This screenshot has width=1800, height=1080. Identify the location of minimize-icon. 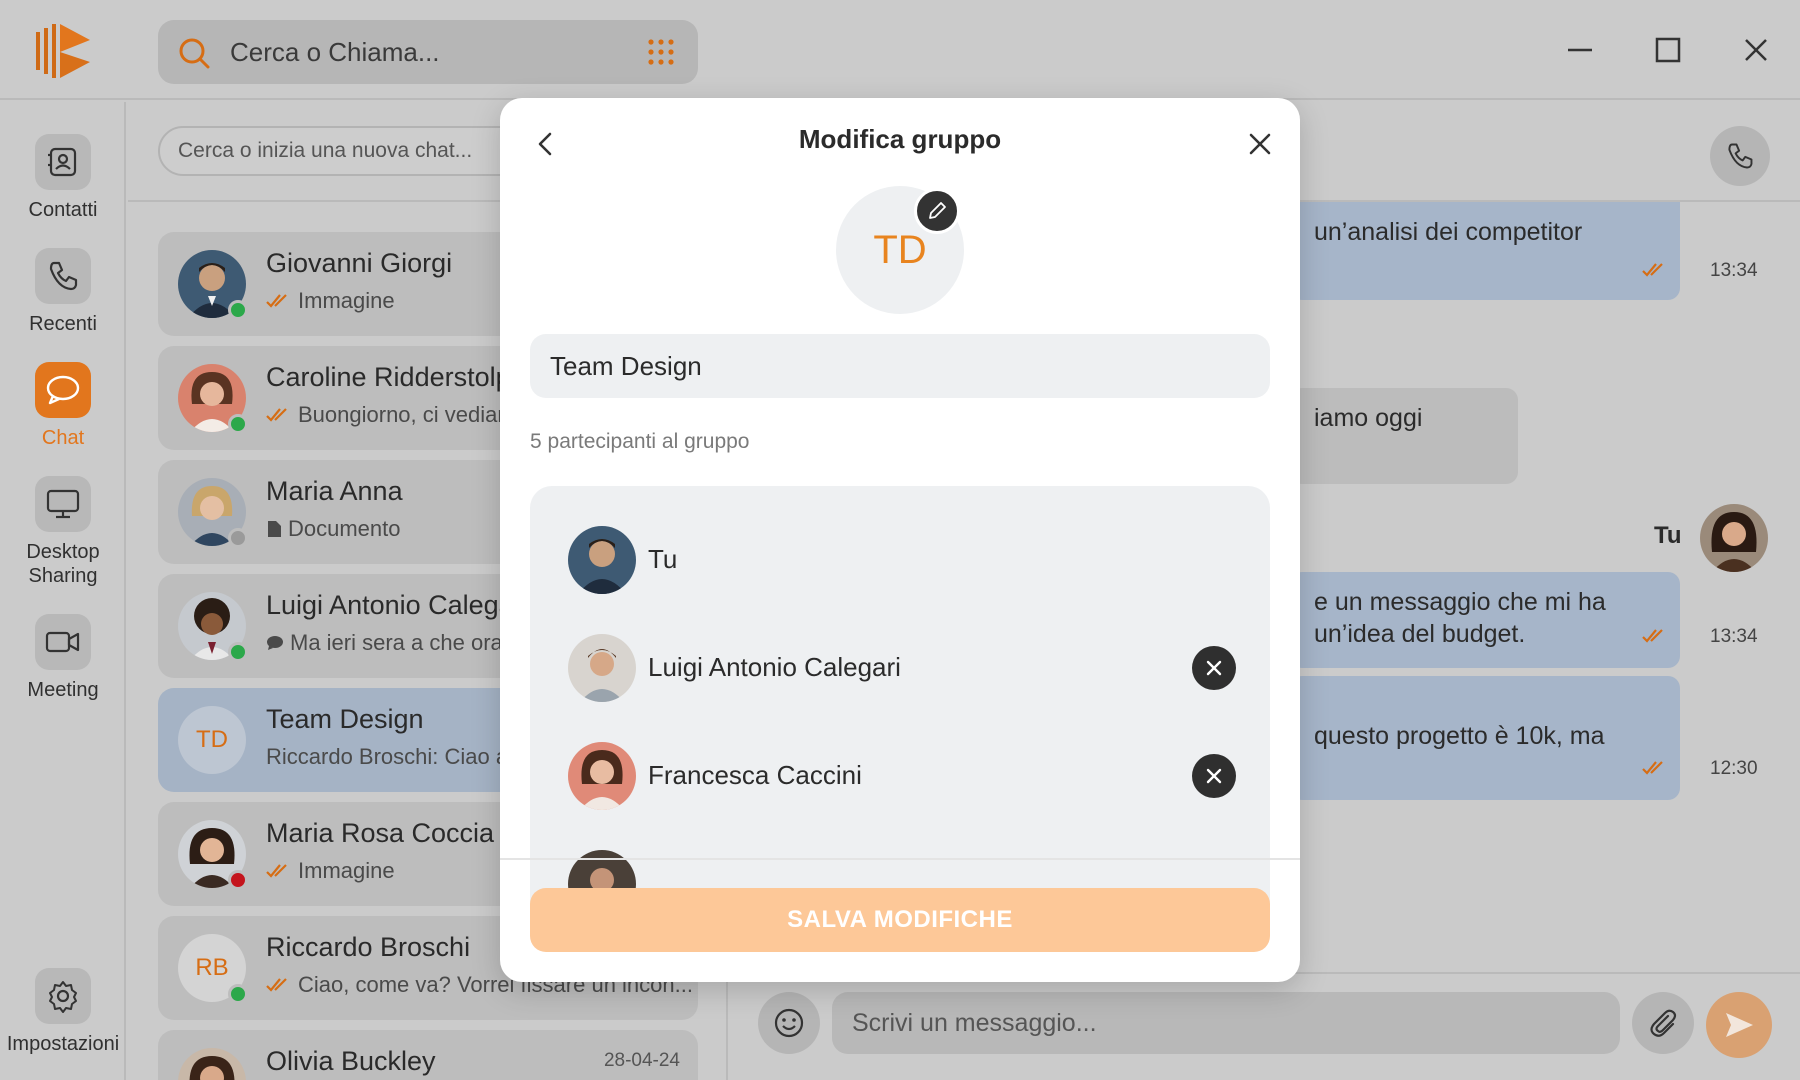
(1580, 50).